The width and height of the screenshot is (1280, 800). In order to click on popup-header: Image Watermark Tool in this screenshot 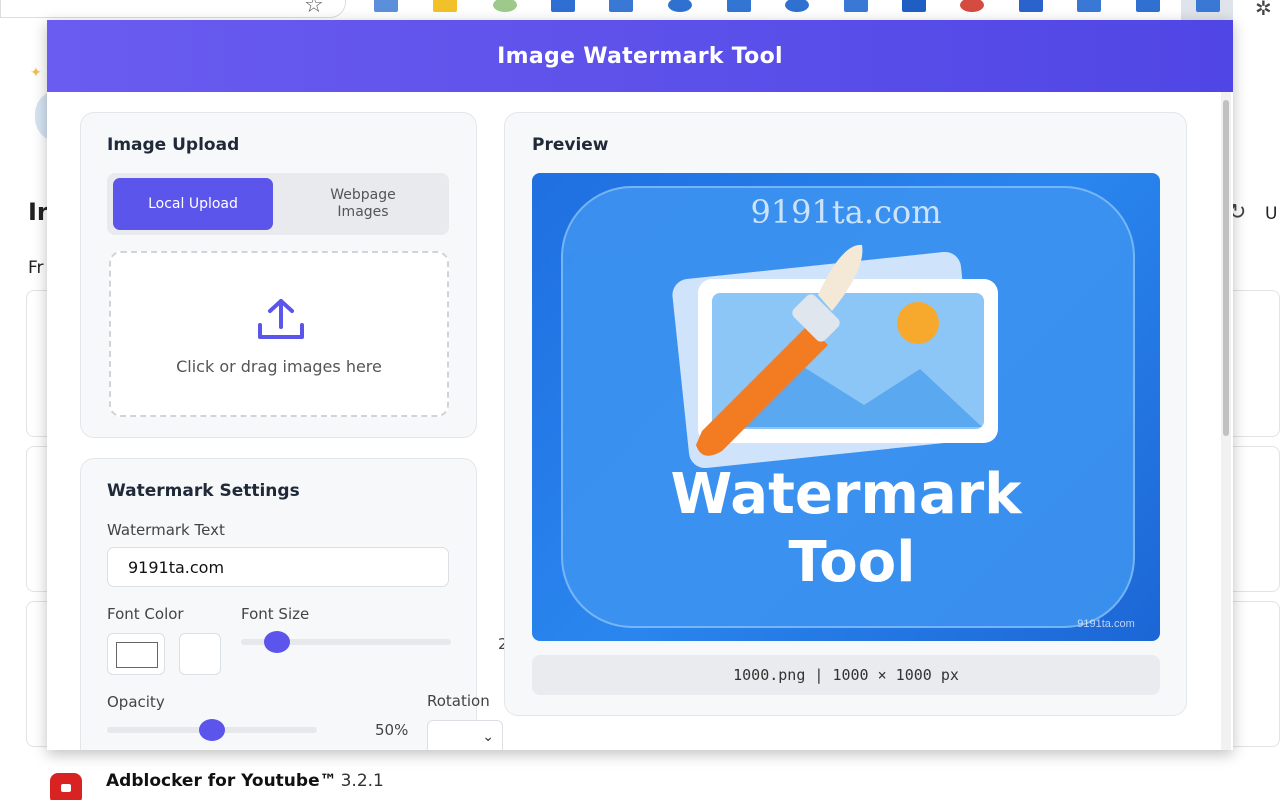, I will do `click(640, 56)`.